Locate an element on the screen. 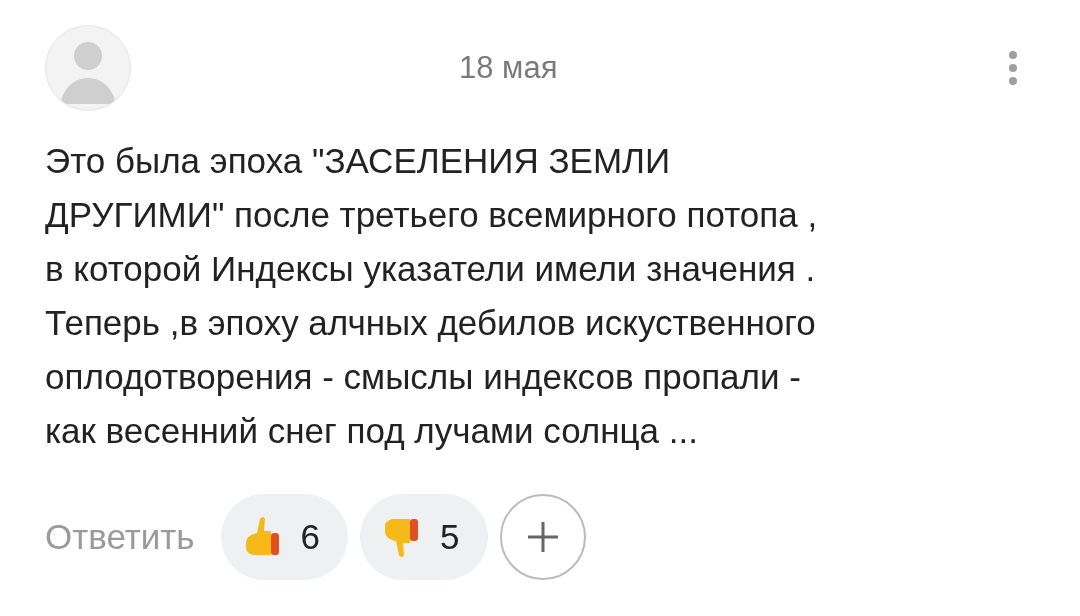 The height and width of the screenshot is (616, 1080). dislike-button: 5 is located at coordinates (424, 537).